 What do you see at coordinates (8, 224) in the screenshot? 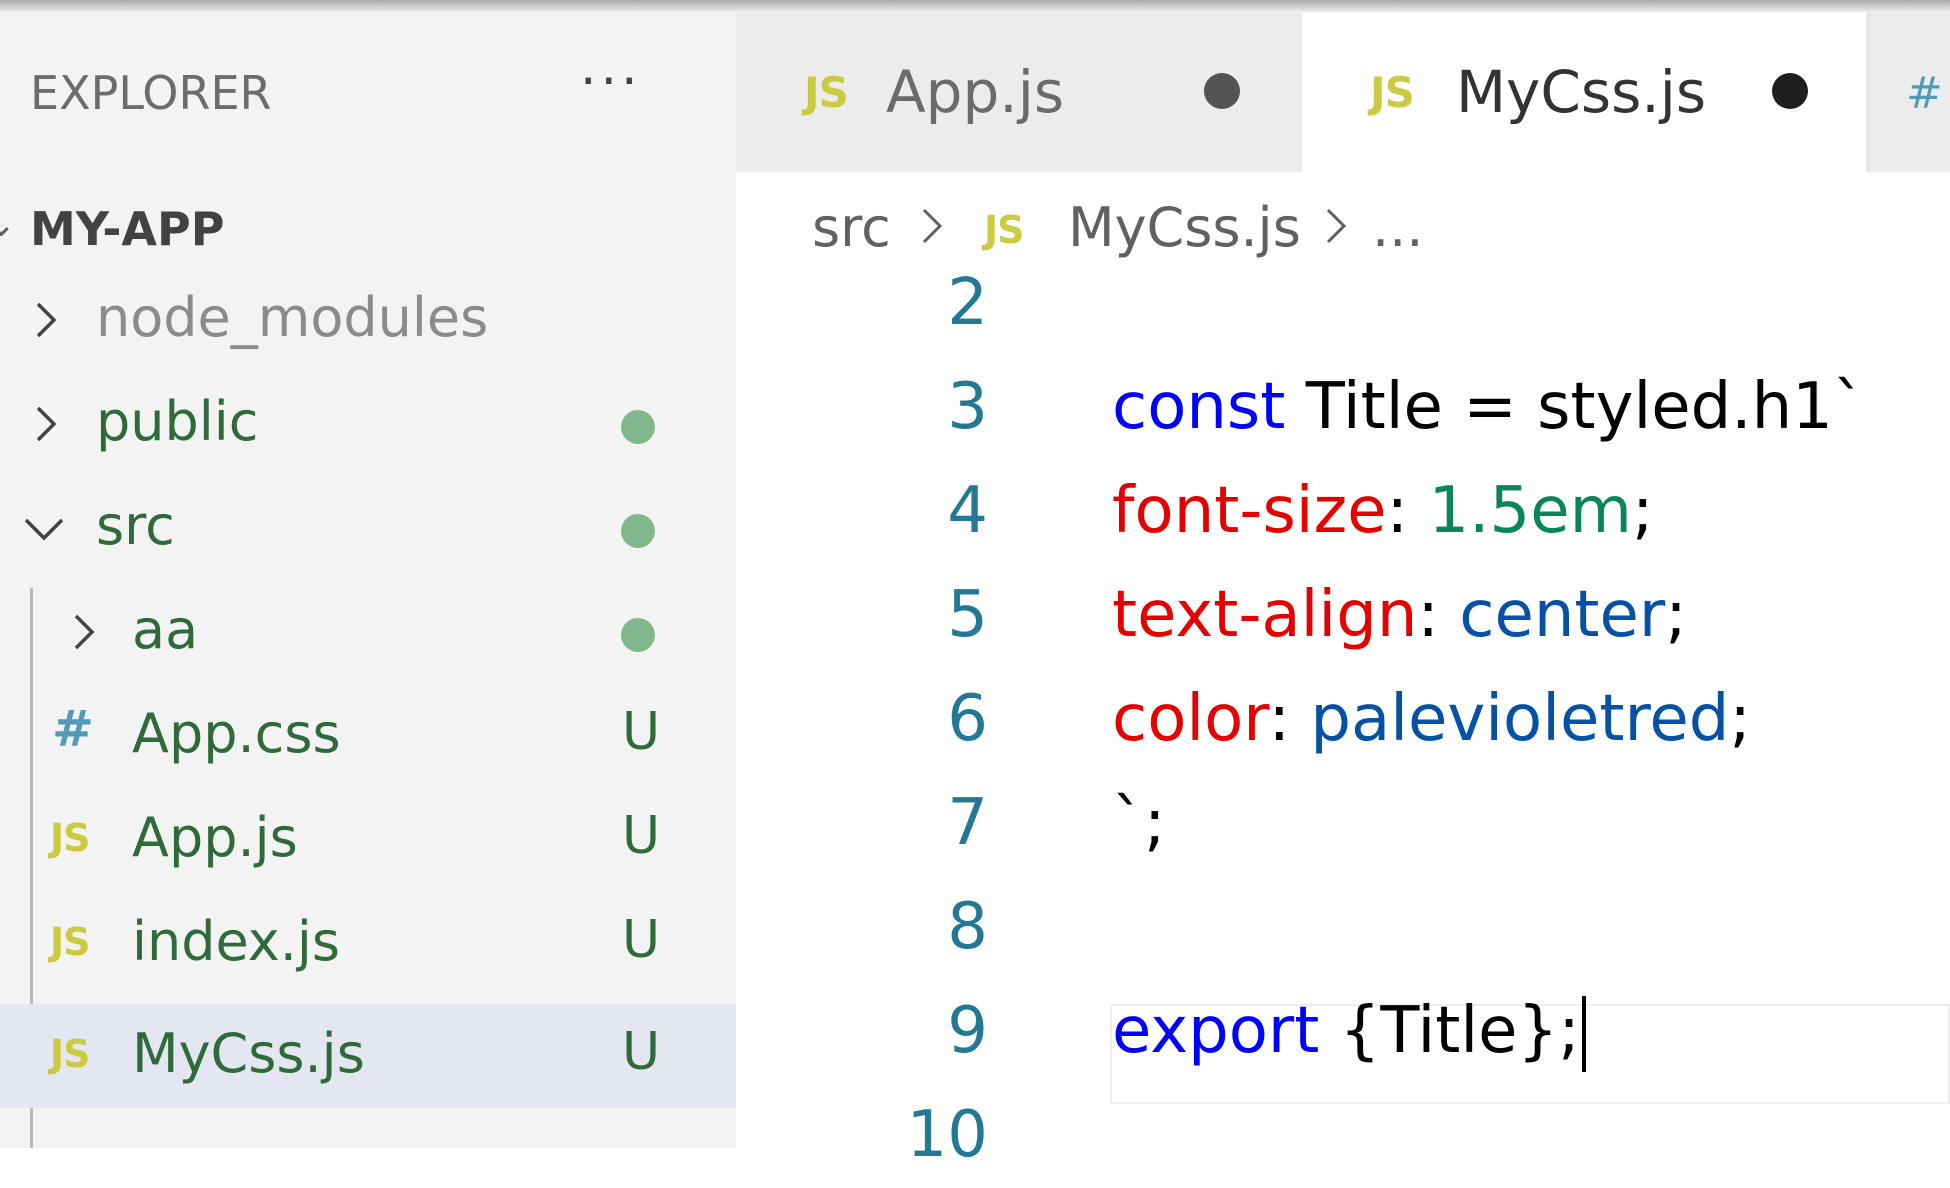
I see `chevron-down-icon: ⌄` at bounding box center [8, 224].